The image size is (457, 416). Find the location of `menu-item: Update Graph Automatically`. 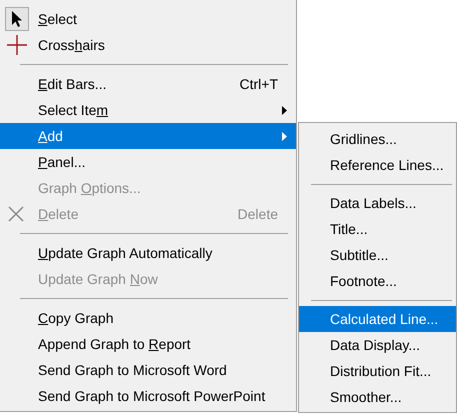

menu-item: Update Graph Automatically is located at coordinates (148, 253).